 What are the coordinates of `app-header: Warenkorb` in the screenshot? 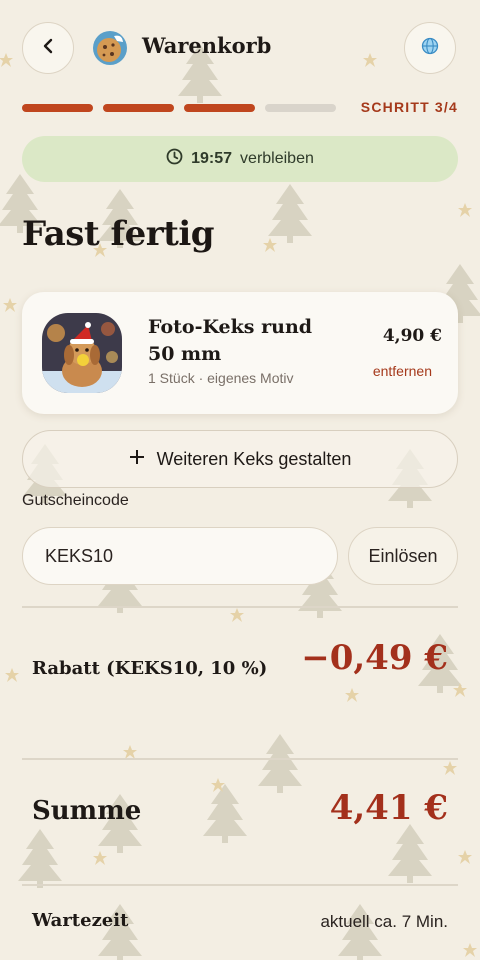 It's located at (240, 48).